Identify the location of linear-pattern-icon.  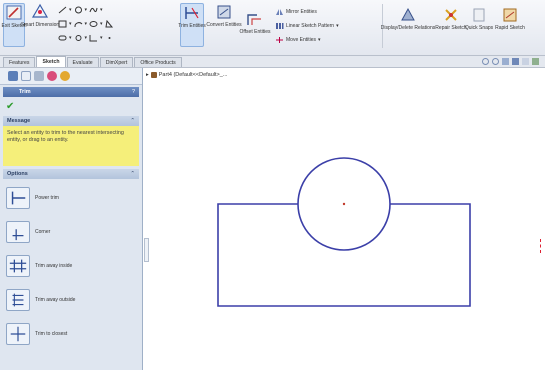
(280, 26).